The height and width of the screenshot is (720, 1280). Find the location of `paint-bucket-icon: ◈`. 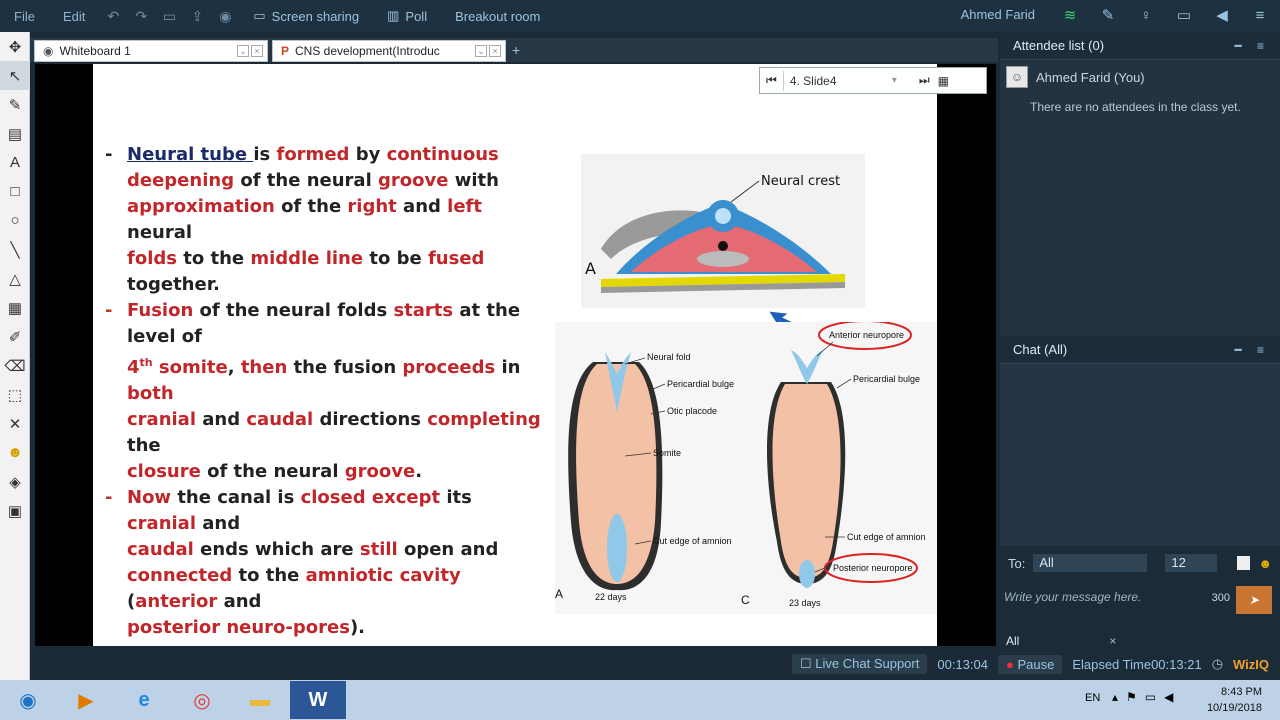

paint-bucket-icon: ◈ is located at coordinates (15, 481).